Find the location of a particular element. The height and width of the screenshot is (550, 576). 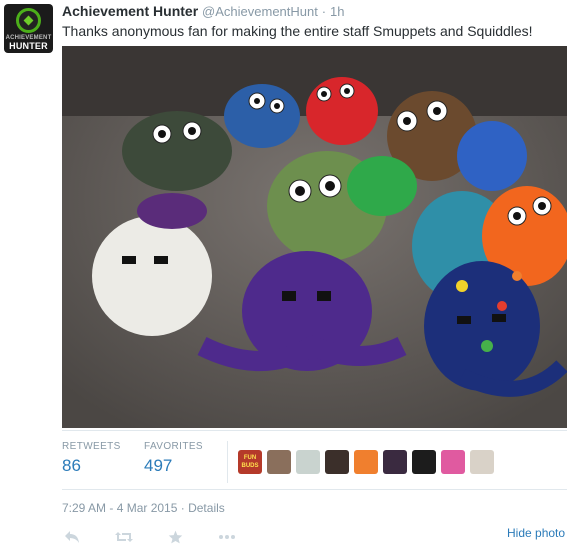

retweets-stat: RETWEETS 86 is located at coordinates (91, 458).